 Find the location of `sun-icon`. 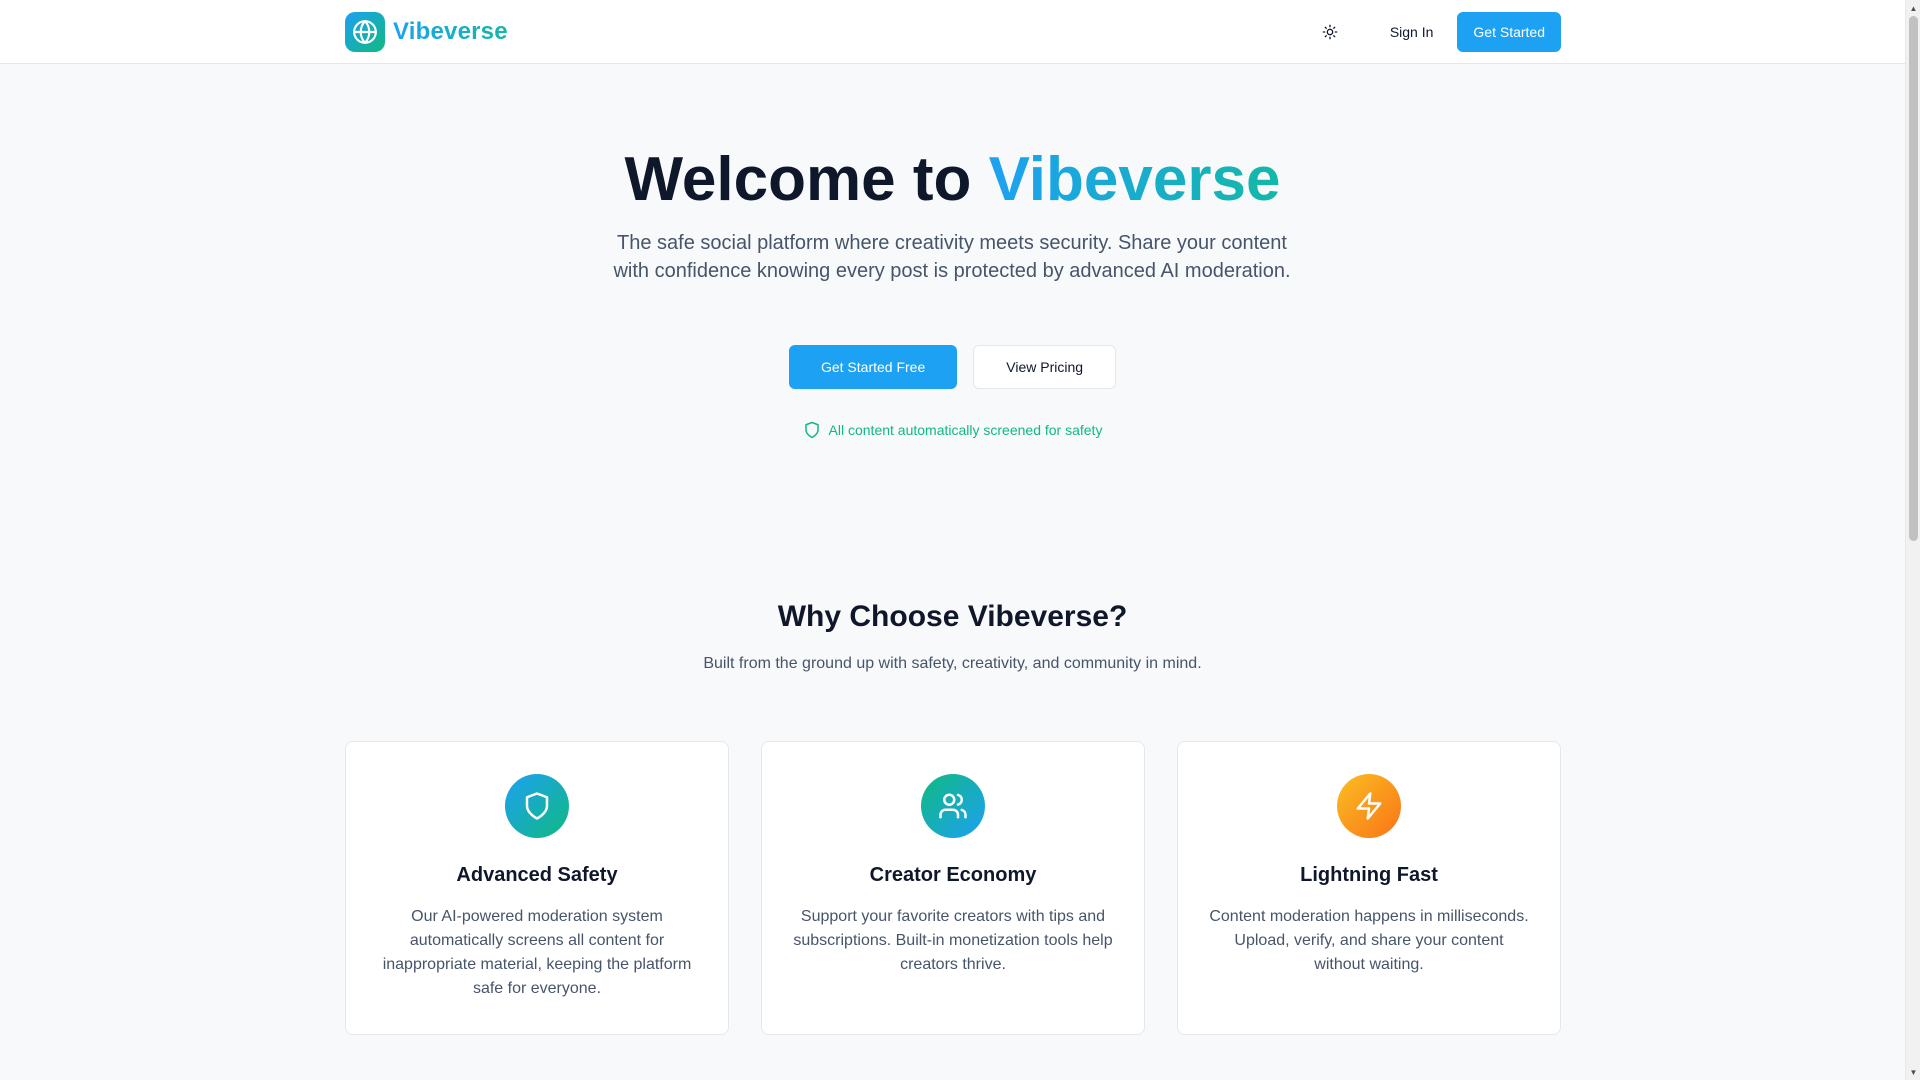

sun-icon is located at coordinates (1330, 32).